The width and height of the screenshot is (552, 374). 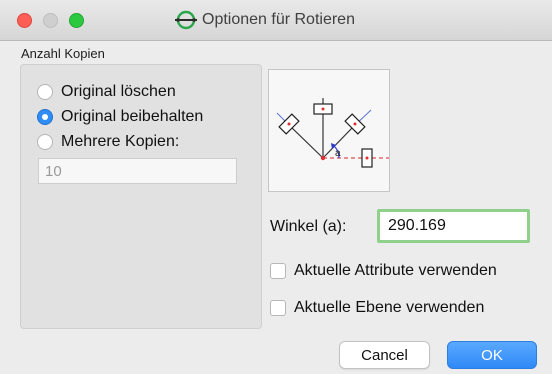 I want to click on radio-keep-original: Original beibehalten, so click(x=120, y=117).